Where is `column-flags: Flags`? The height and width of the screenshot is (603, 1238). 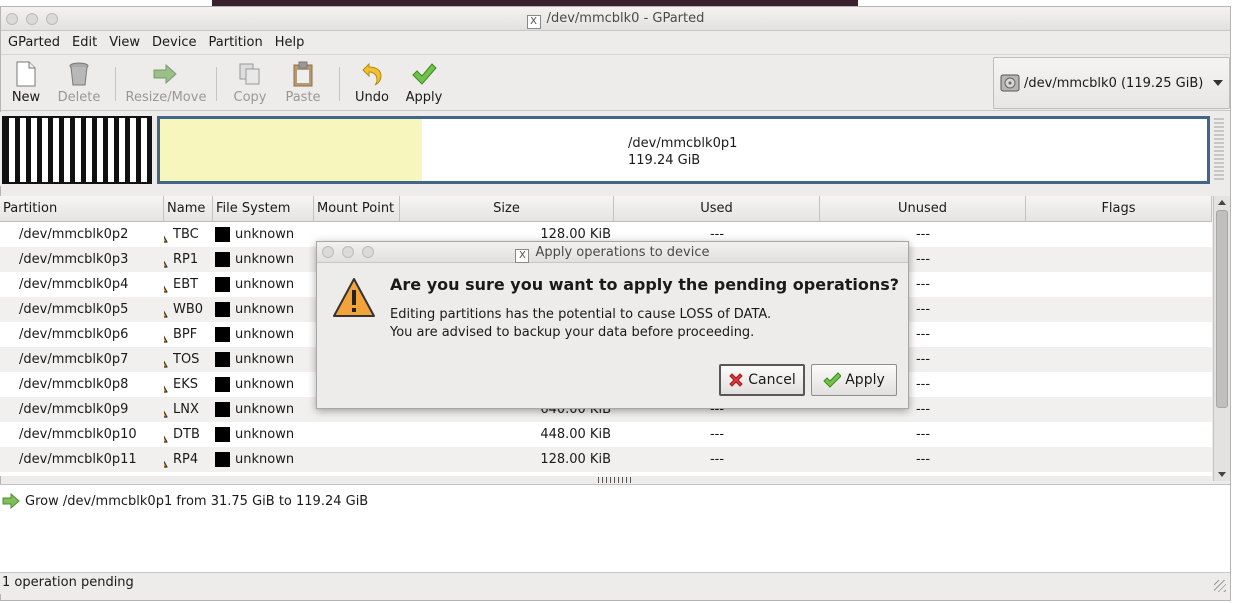 column-flags: Flags is located at coordinates (1119, 208).